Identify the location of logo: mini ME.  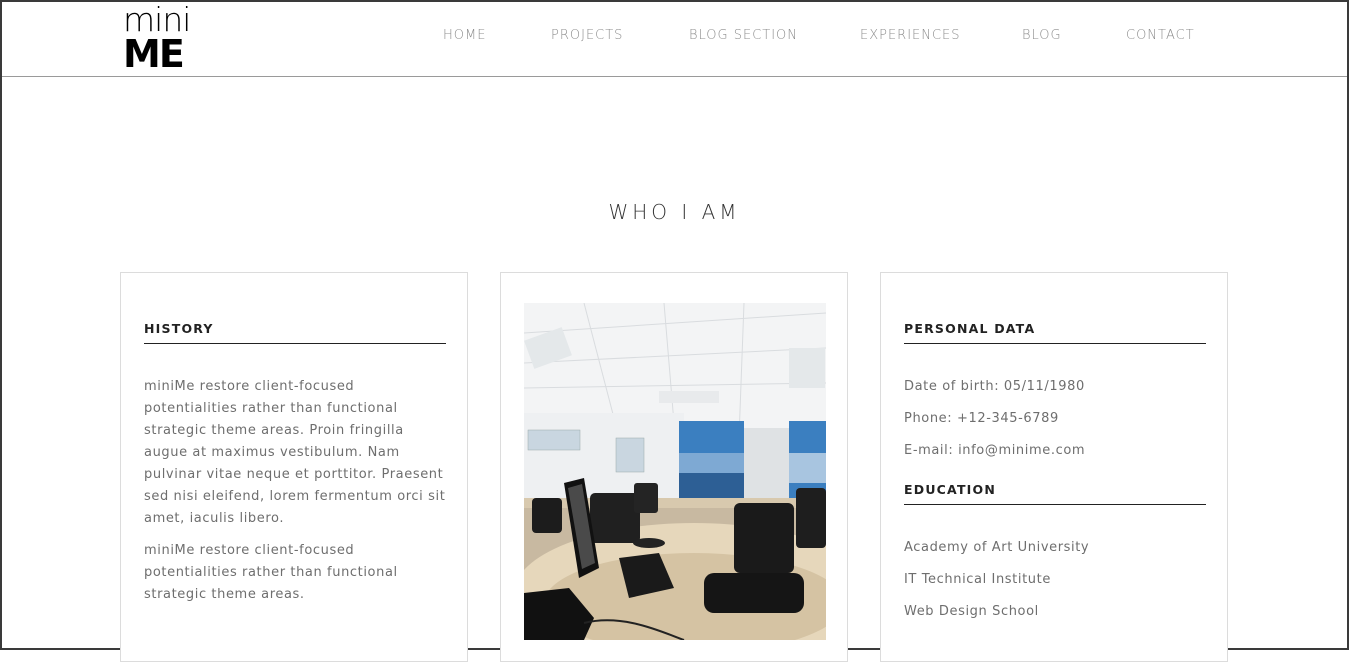
(157, 38).